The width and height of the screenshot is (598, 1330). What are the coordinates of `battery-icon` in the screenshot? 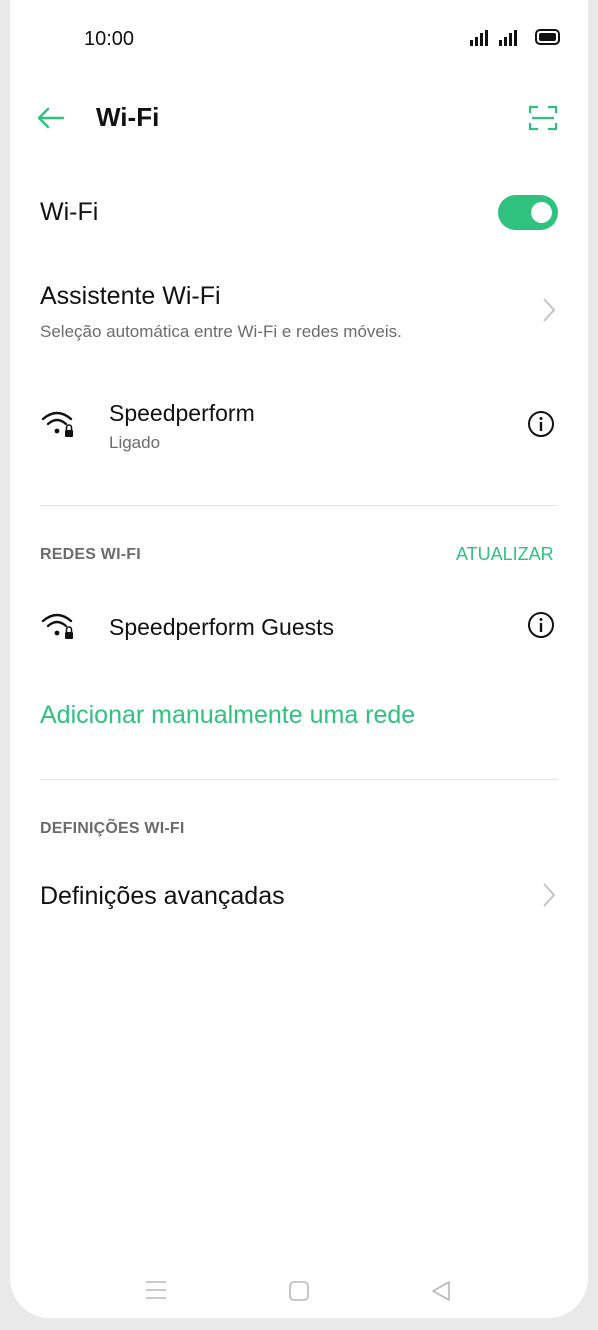 It's located at (547, 37).